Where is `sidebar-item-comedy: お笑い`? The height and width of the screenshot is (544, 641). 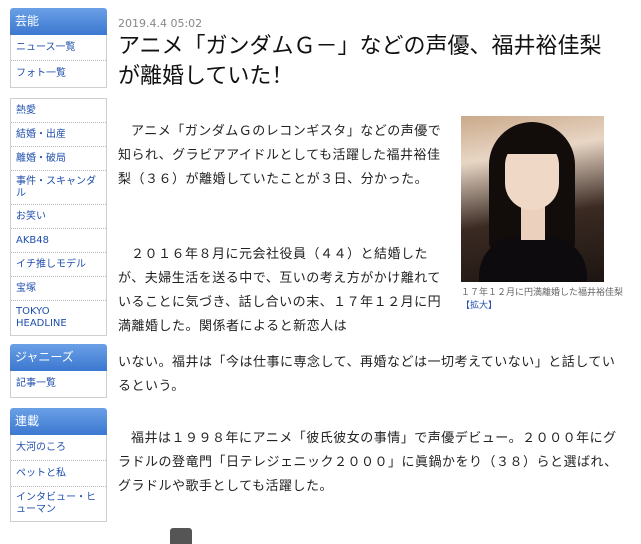 sidebar-item-comedy: お笑い is located at coordinates (58, 217).